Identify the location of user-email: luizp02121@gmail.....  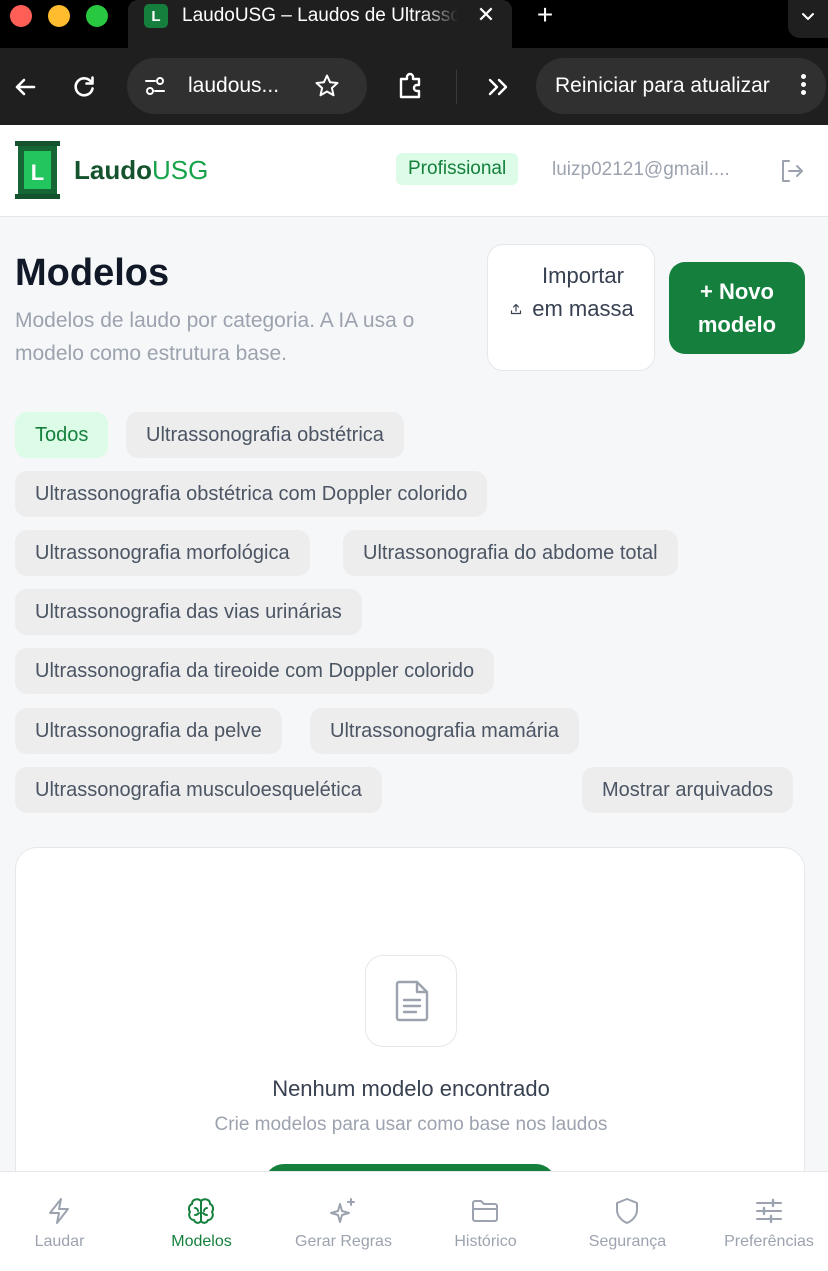
(641, 169).